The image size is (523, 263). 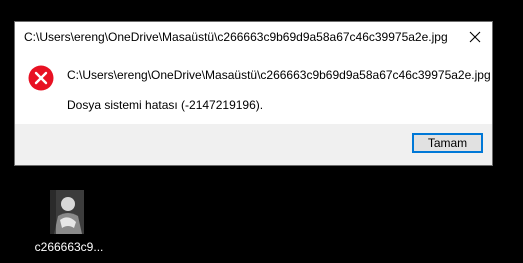 I want to click on image-thumbnail-icon, so click(x=67, y=212).